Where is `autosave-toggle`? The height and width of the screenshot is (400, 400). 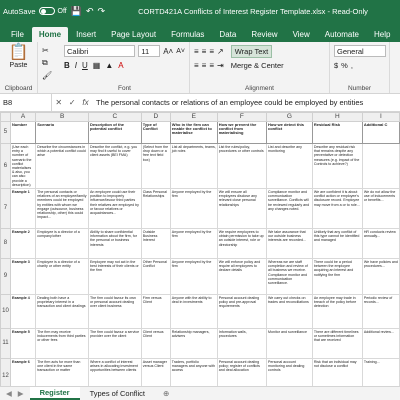 autosave-toggle is located at coordinates (46, 11).